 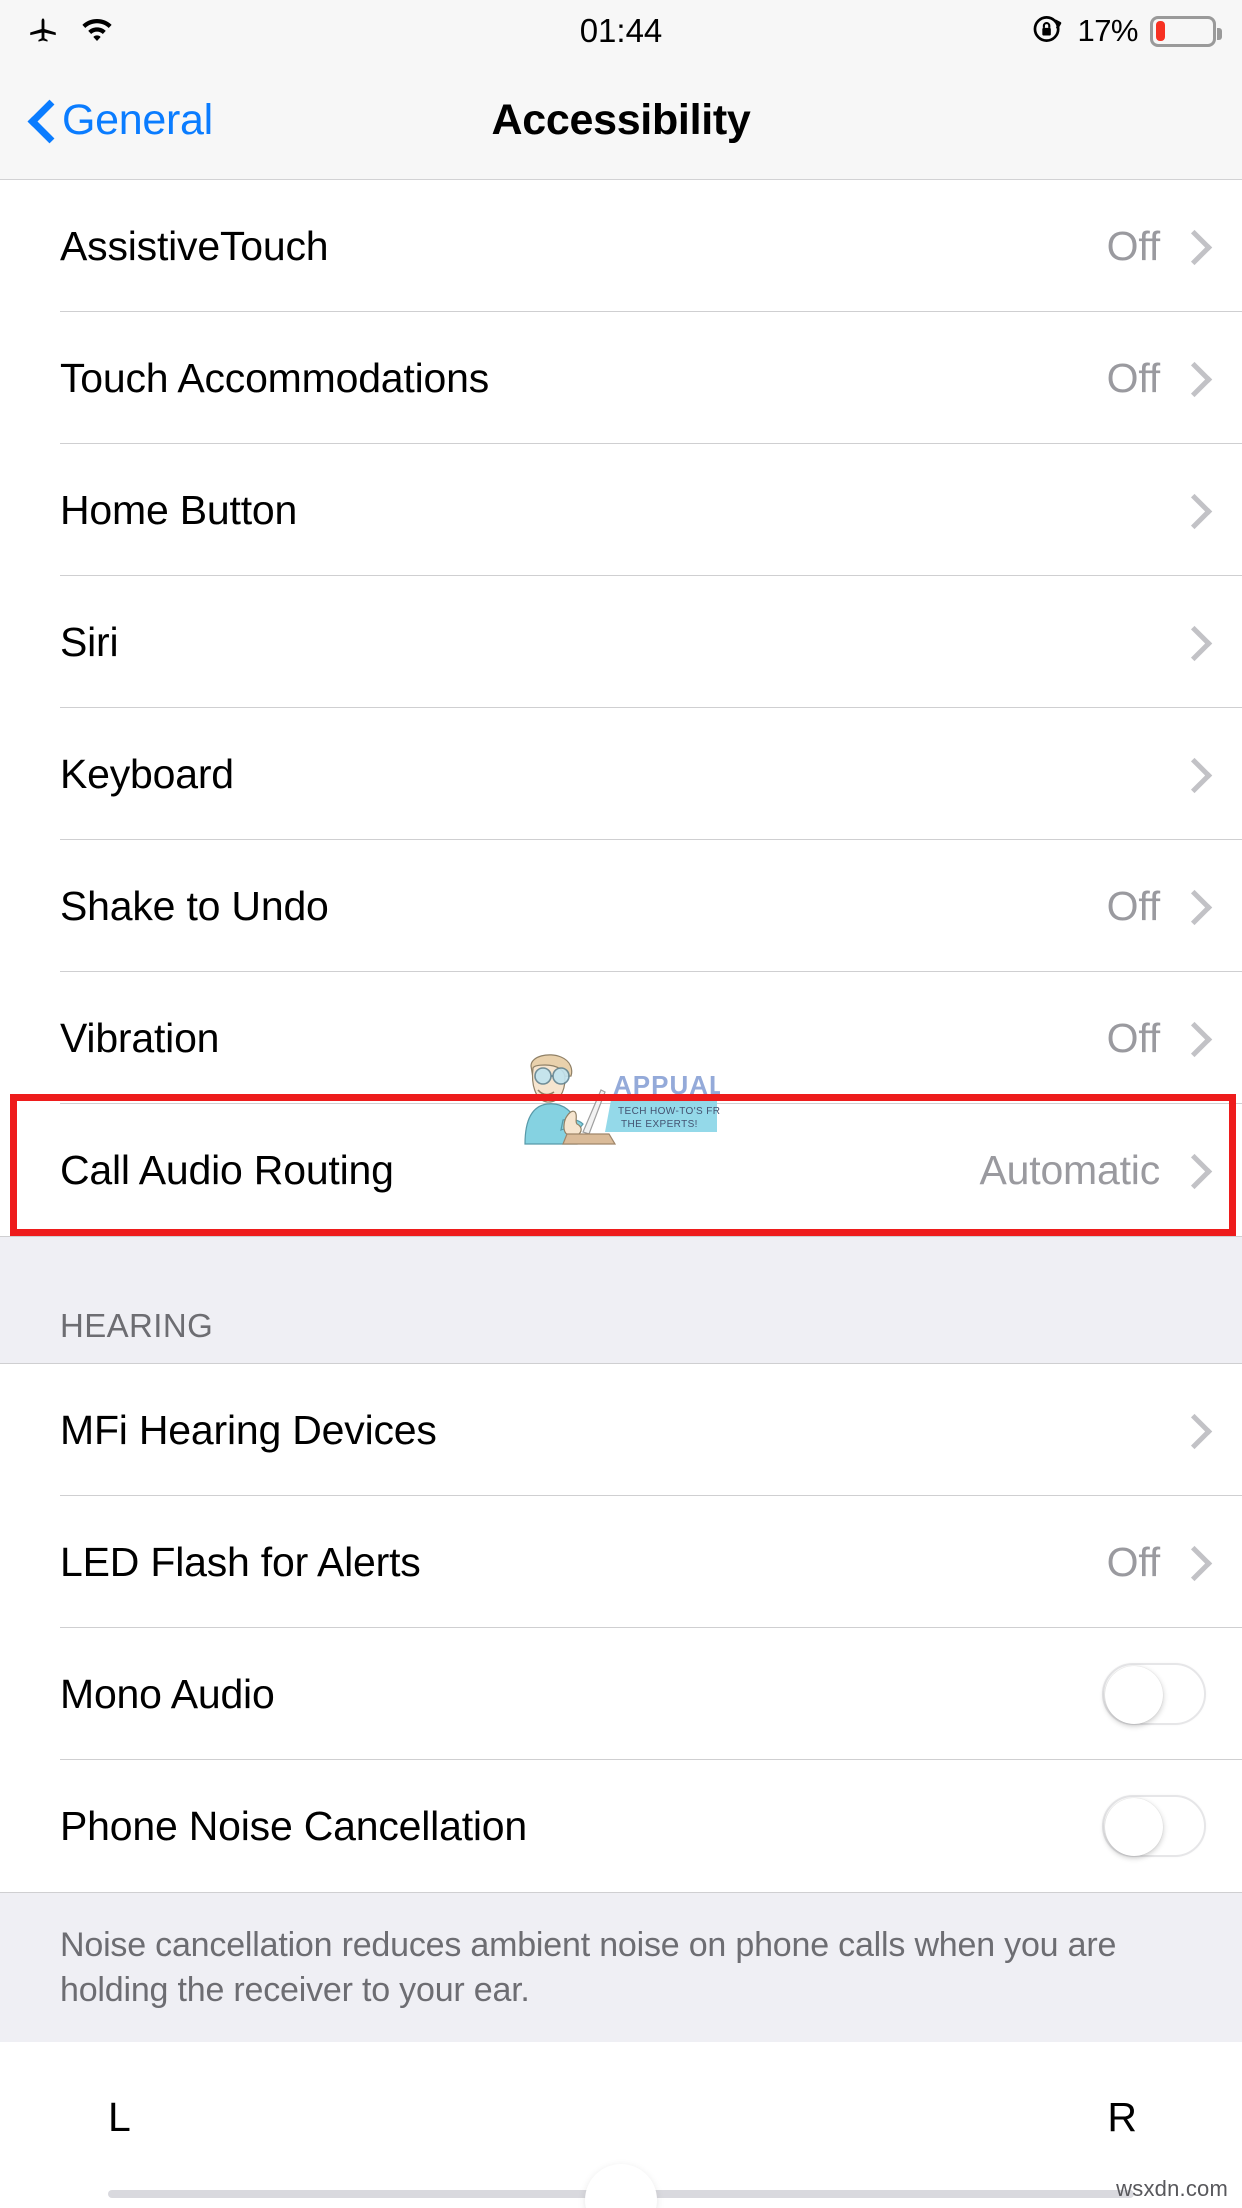 What do you see at coordinates (621, 774) in the screenshot?
I see `row-keyboard: Keyboard` at bounding box center [621, 774].